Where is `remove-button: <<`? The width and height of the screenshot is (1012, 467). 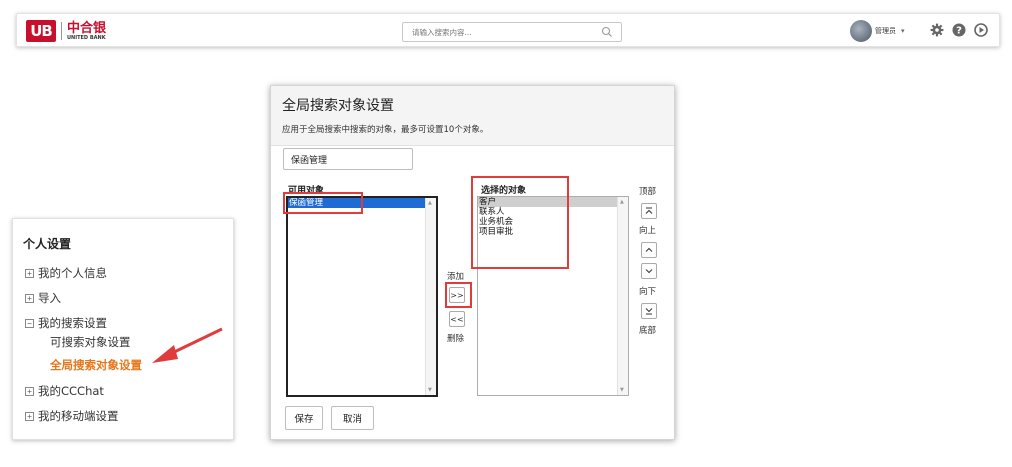 remove-button: << is located at coordinates (457, 319).